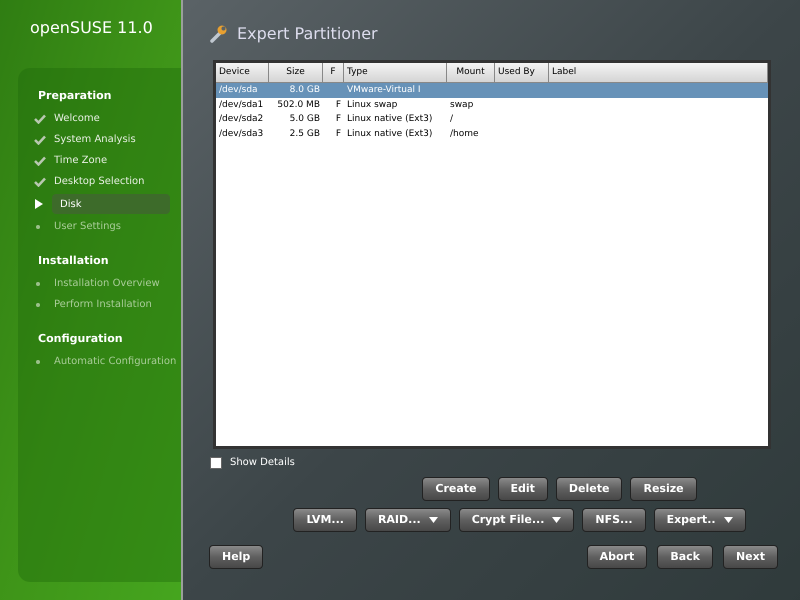 The image size is (800, 600). What do you see at coordinates (111, 204) in the screenshot?
I see `current-step: Disk` at bounding box center [111, 204].